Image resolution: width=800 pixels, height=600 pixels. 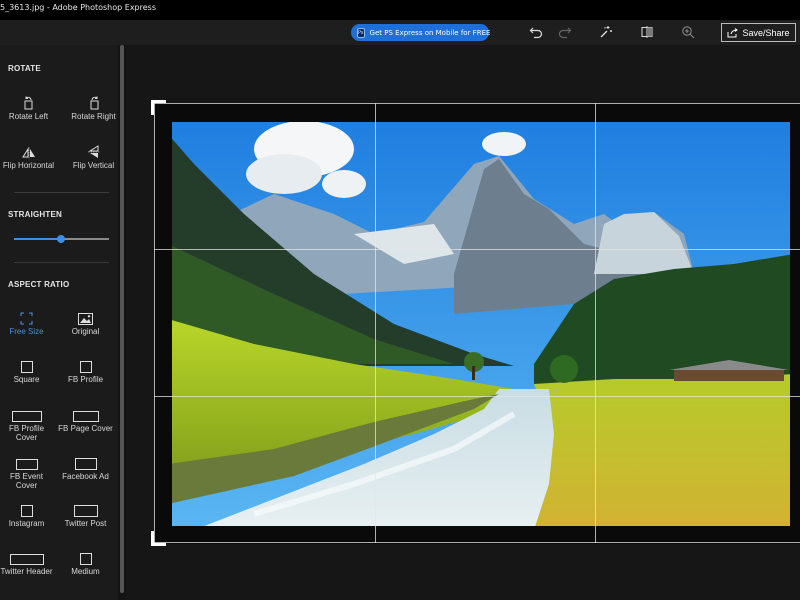 What do you see at coordinates (26, 433) in the screenshot?
I see `aspect-label: FB Profile Cover` at bounding box center [26, 433].